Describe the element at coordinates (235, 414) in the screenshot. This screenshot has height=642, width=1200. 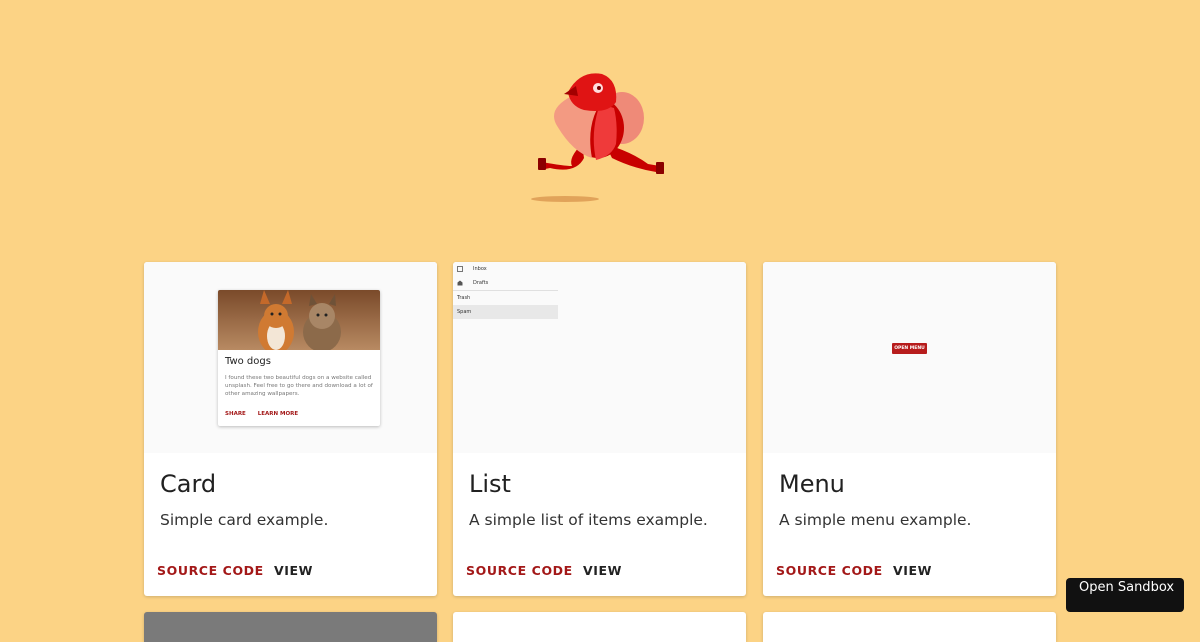
I see `preview-share-button: SHARE` at that location.